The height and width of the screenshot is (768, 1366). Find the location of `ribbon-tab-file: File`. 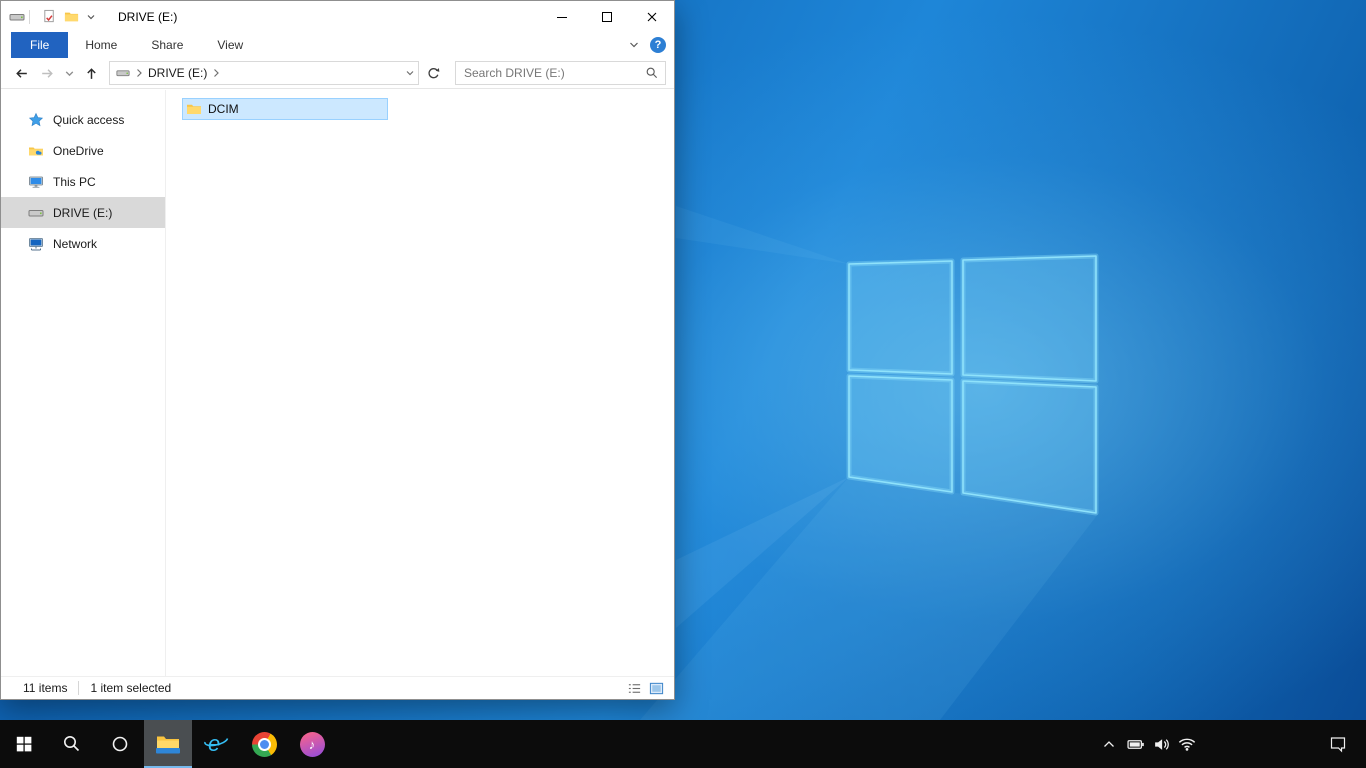

ribbon-tab-file: File is located at coordinates (40, 45).